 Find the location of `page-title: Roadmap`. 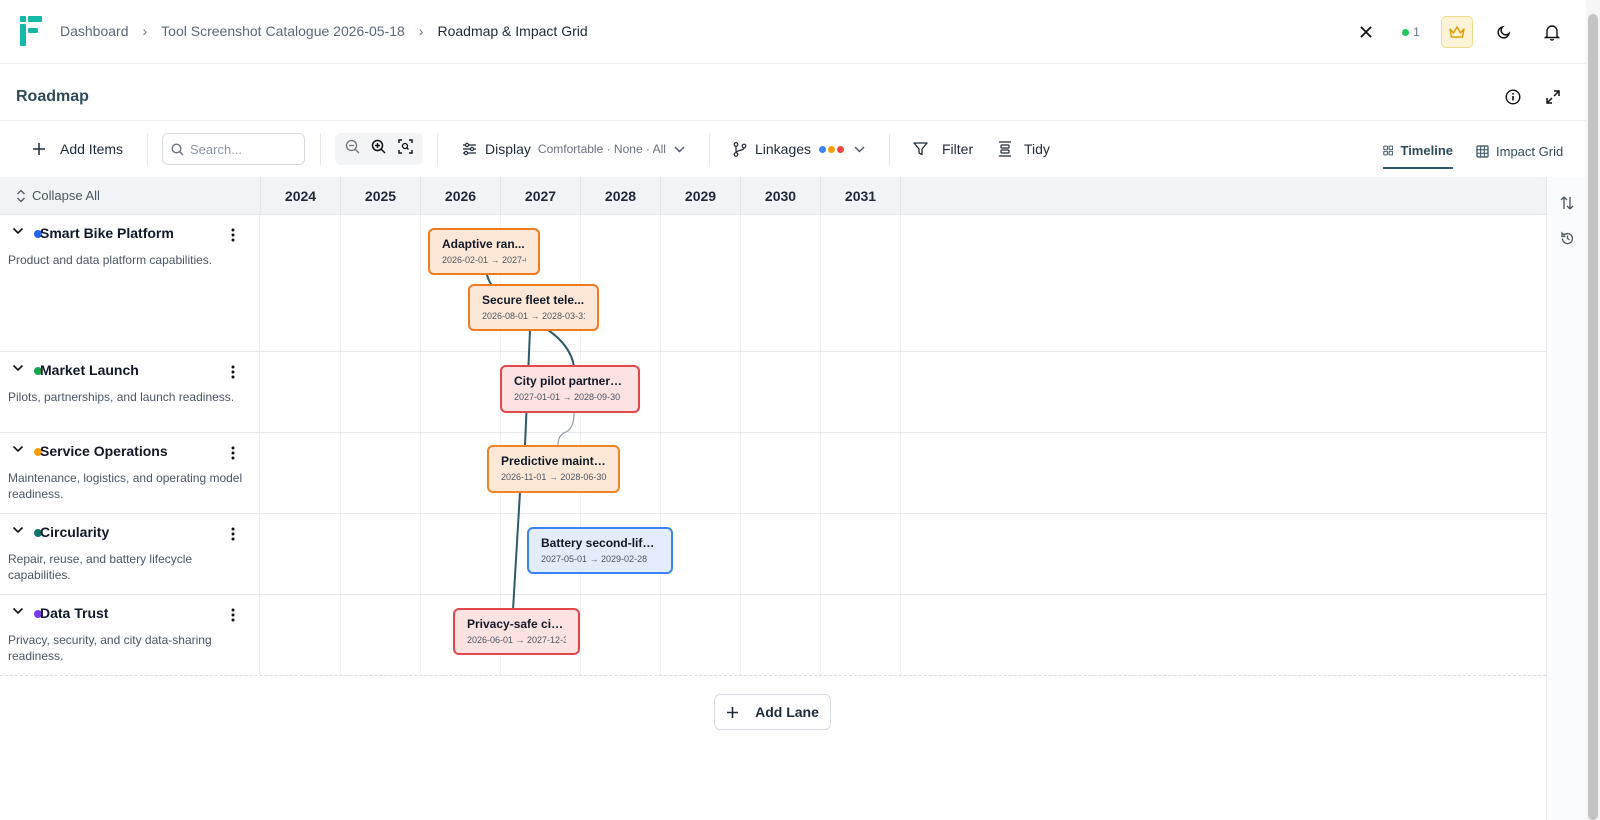

page-title: Roadmap is located at coordinates (52, 96).